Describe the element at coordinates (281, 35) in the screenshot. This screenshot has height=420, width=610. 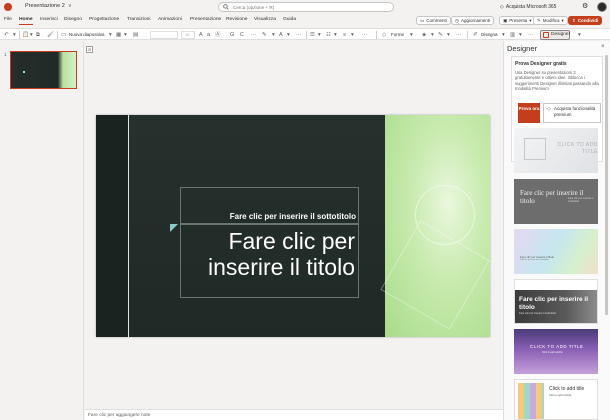
I see `font-color-icon: A` at that location.